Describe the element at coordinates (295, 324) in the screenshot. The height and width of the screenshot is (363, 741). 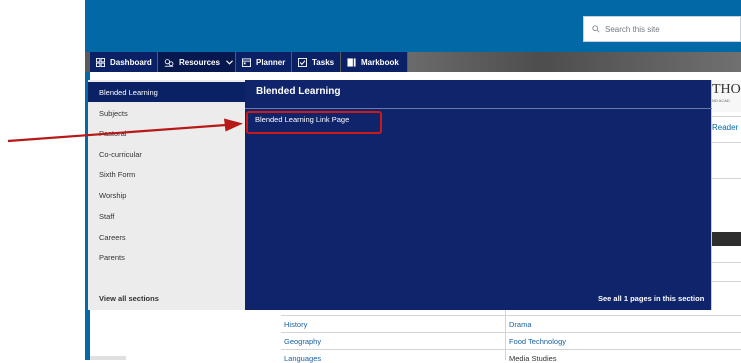
I see `table-cell: History` at that location.